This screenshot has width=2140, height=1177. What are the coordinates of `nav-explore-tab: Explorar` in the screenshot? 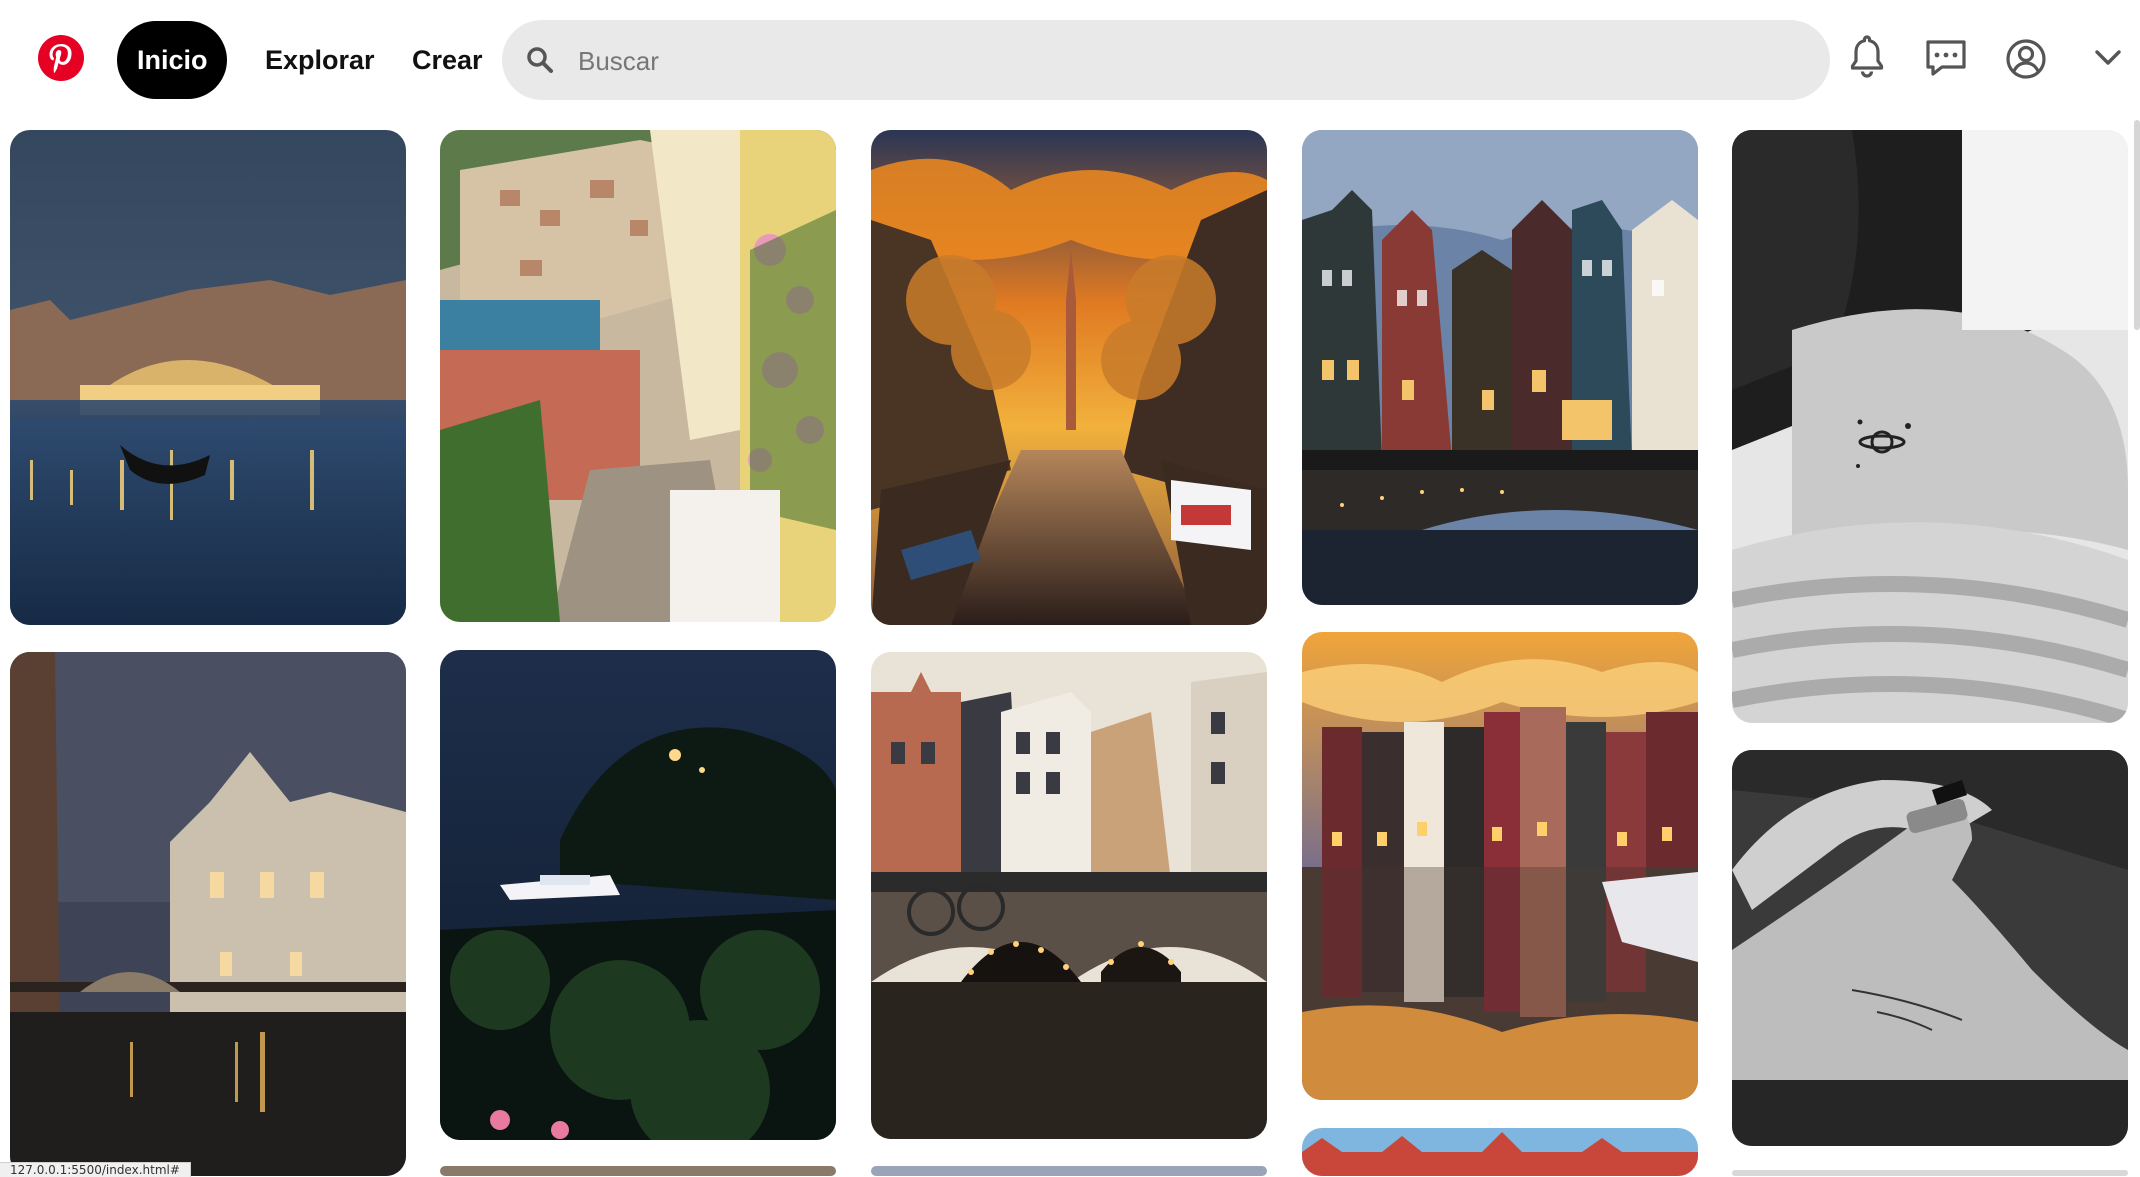 It's located at (320, 60).